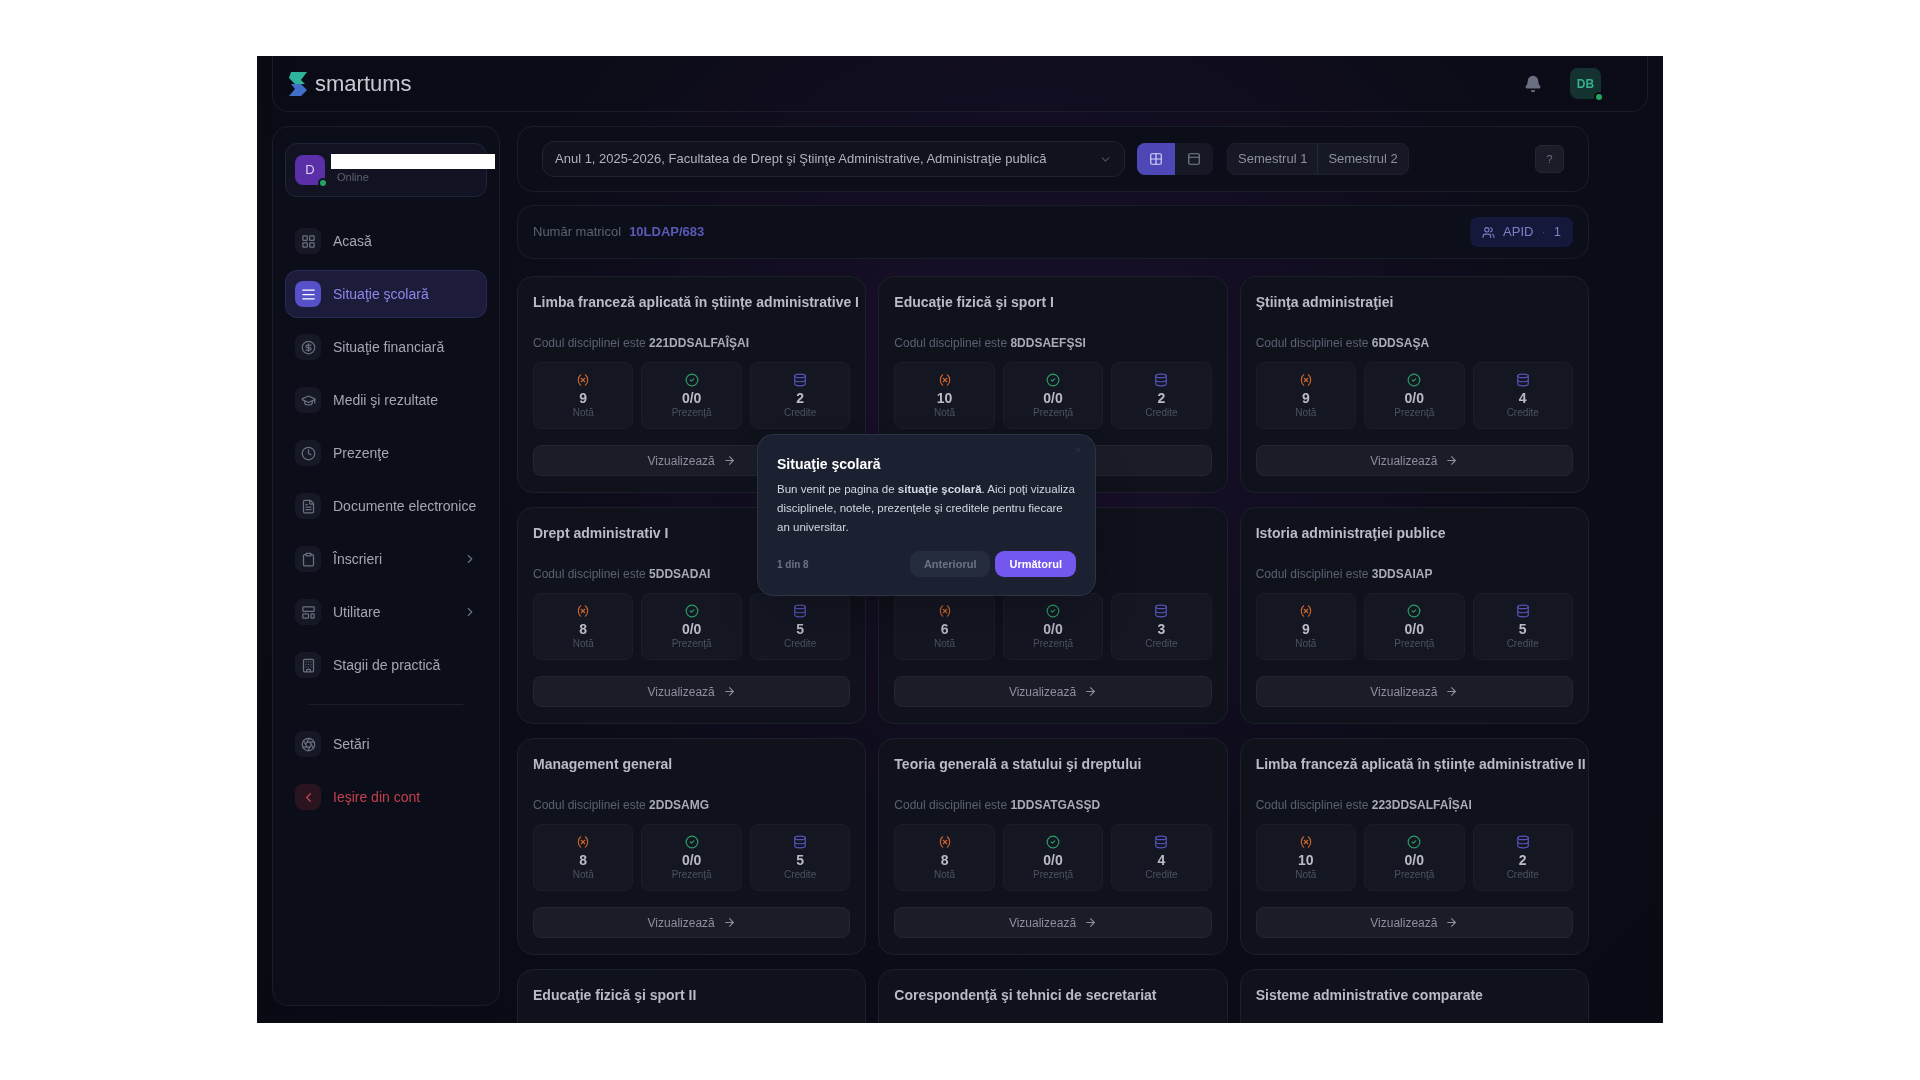  I want to click on sidebar-item: Documente electronice, so click(386, 506).